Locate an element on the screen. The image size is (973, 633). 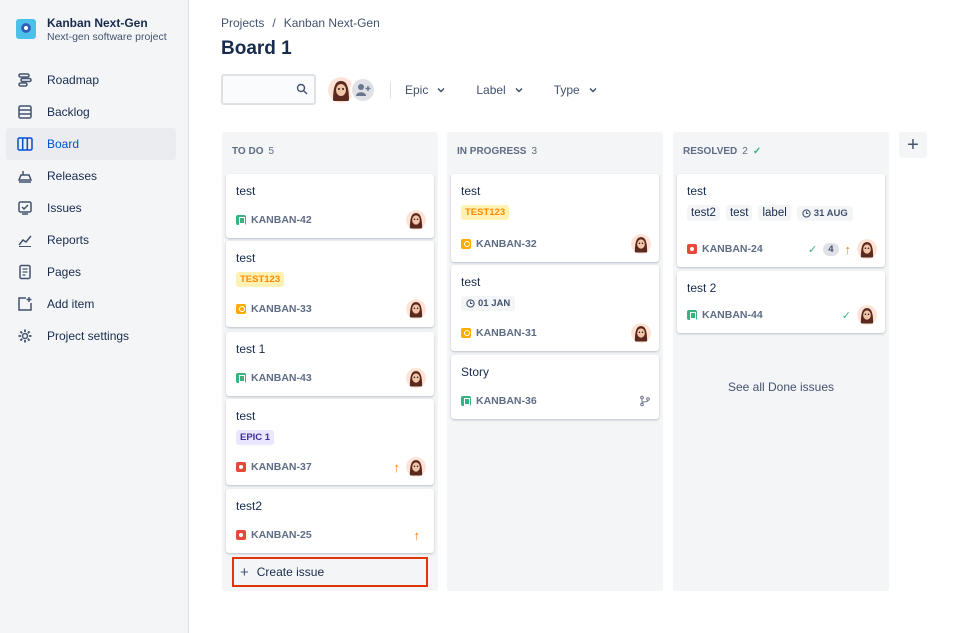
issue-card: test 01 JAN KANBAN-31 is located at coordinates (555, 308).